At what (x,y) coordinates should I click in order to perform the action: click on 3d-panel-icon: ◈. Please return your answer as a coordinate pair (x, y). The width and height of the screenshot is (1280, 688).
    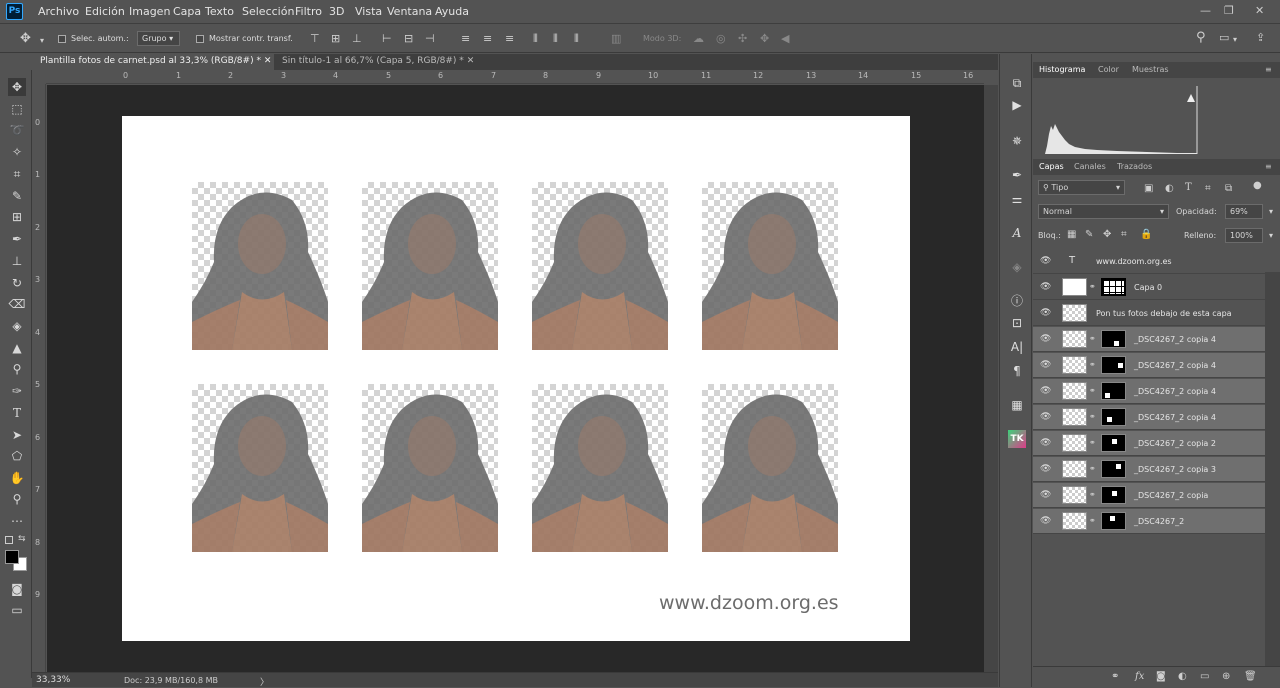
    Looking at the image, I should click on (1017, 267).